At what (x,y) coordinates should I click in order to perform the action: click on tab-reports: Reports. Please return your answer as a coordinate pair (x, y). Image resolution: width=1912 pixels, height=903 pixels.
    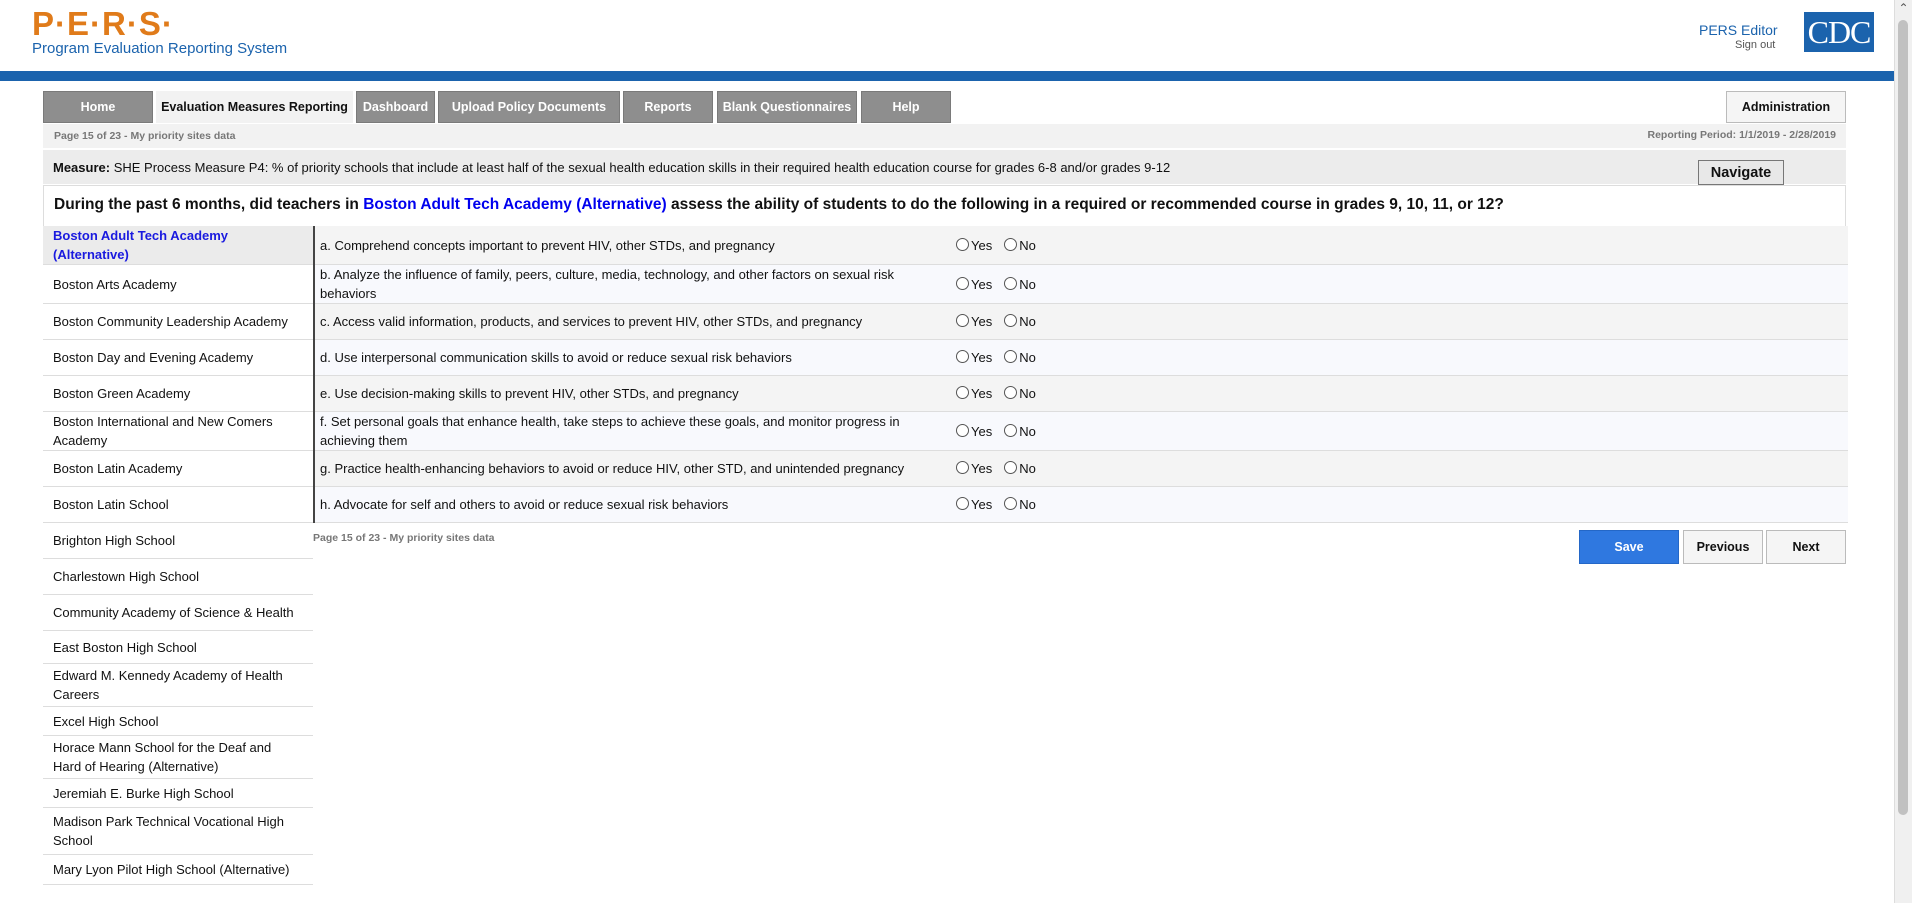
    Looking at the image, I should click on (668, 107).